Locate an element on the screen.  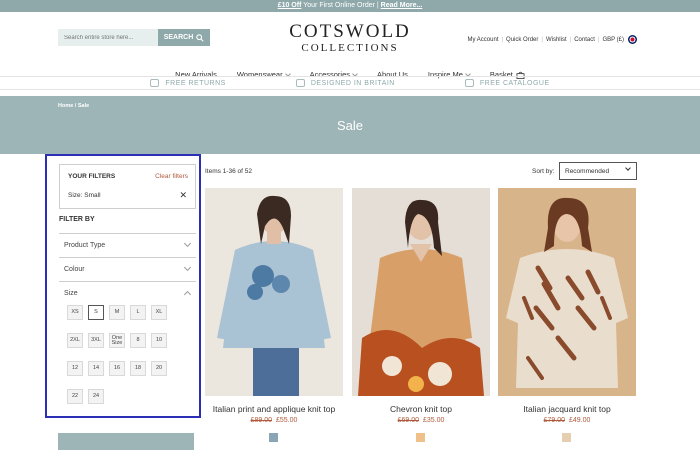
page-title: Sale is located at coordinates (350, 125).